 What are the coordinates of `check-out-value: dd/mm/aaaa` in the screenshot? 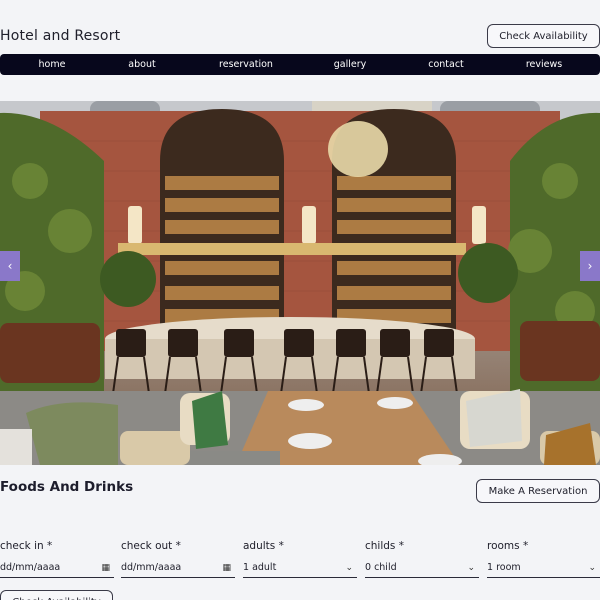 It's located at (151, 567).